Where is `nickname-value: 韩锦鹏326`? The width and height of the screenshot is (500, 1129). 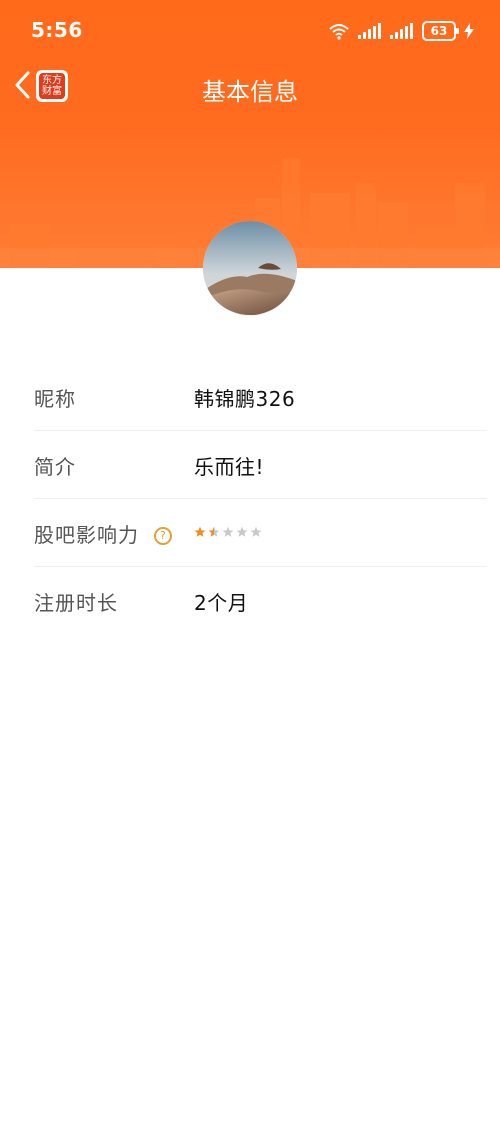 nickname-value: 韩锦鹏326 is located at coordinates (245, 399).